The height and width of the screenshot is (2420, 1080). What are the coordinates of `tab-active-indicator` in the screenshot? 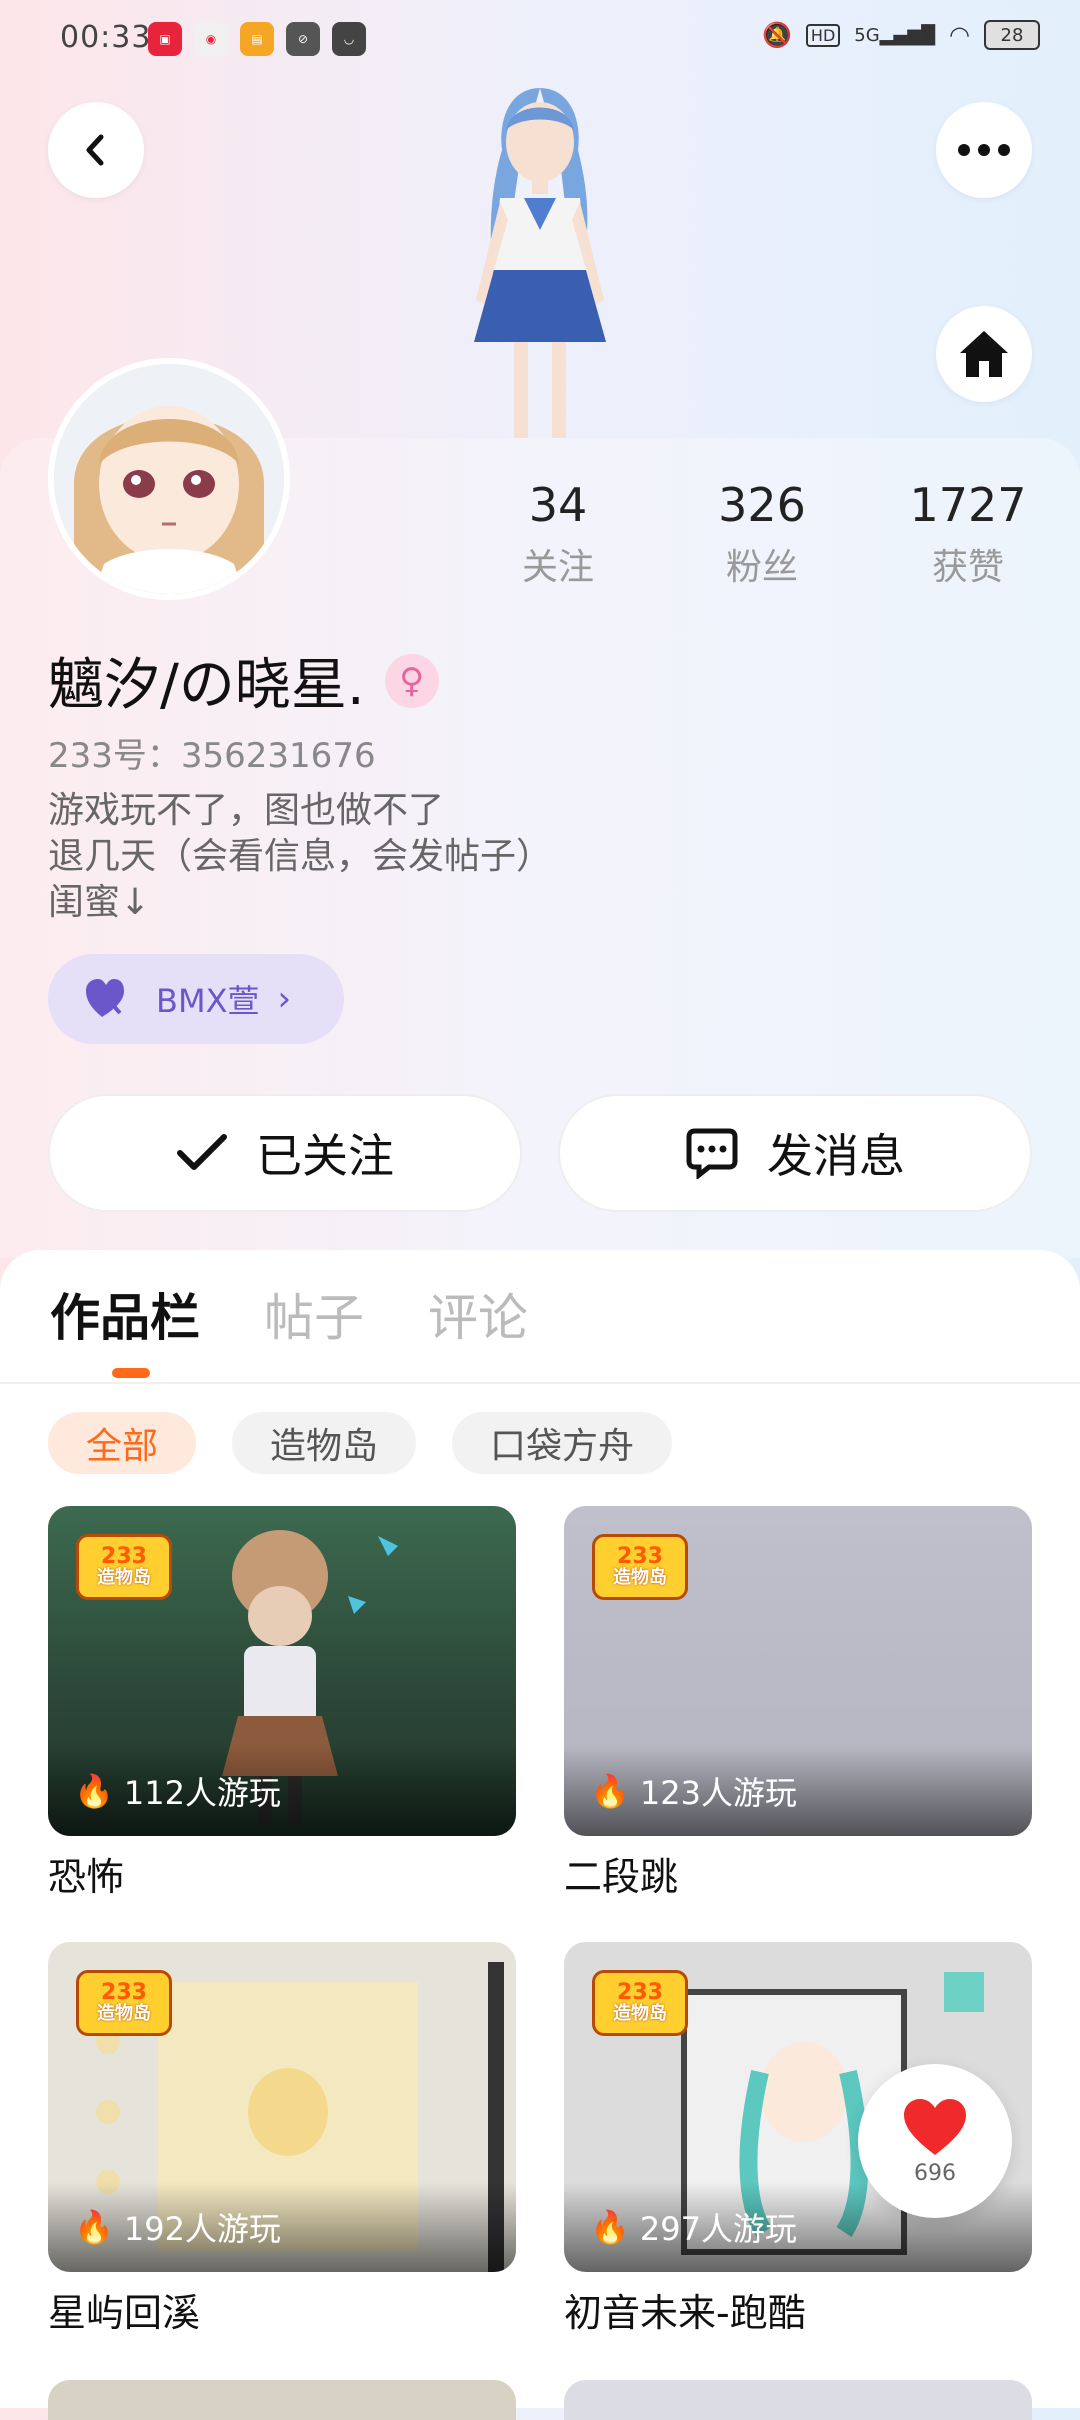 It's located at (131, 1373).